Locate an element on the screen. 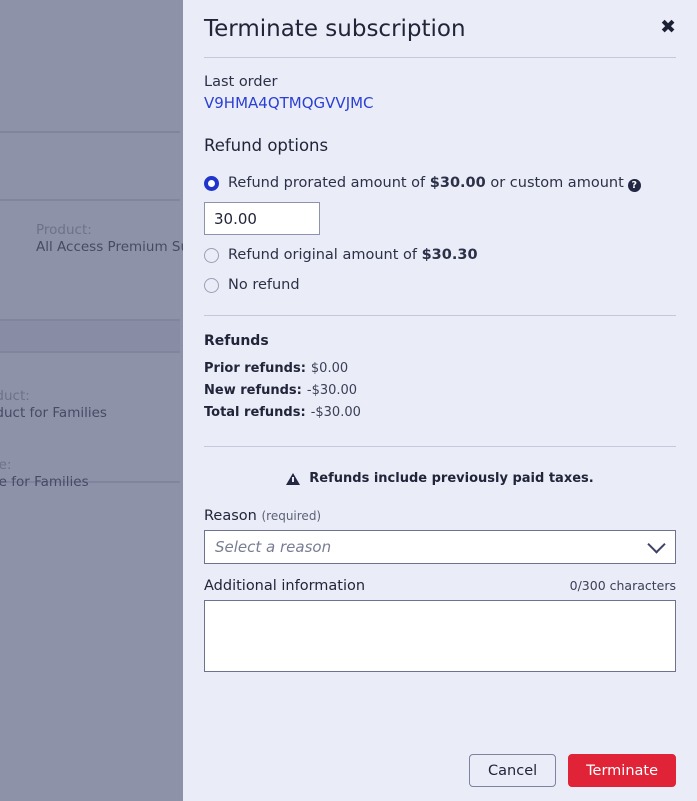 This screenshot has height=801, width=697. warning-icon is located at coordinates (293, 478).